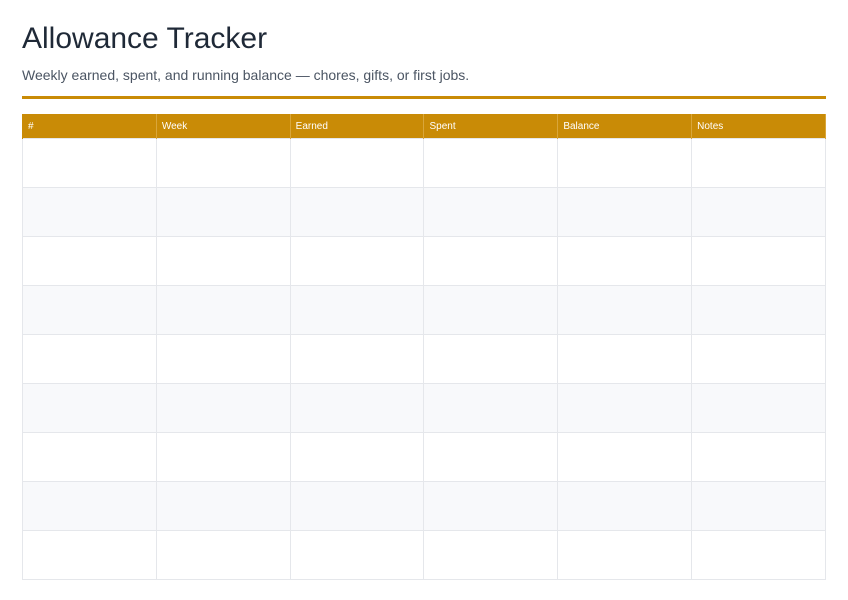 Image resolution: width=848 pixels, height=600 pixels. Describe the element at coordinates (145, 38) in the screenshot. I see `page-title: Allowance Tracker` at that location.